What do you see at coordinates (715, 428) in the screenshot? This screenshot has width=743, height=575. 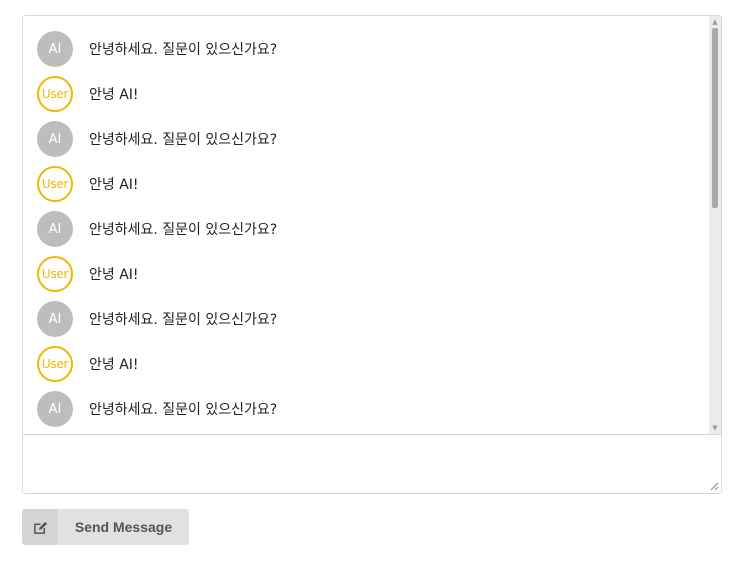 I see `scroll-down-arrow-icon: ▼` at bounding box center [715, 428].